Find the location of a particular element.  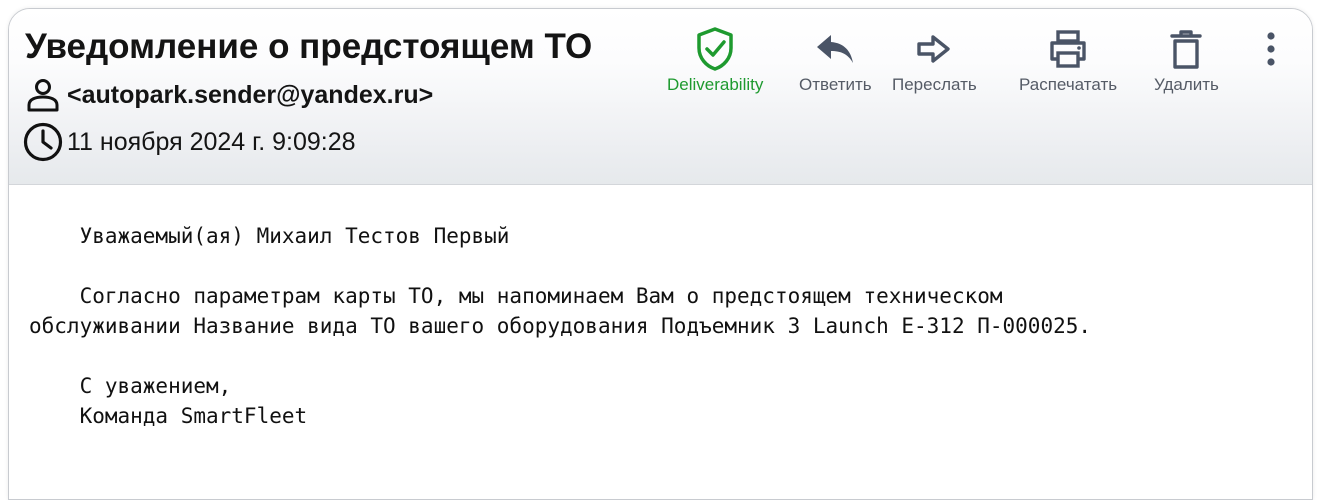

print-label: Распечатать is located at coordinates (1068, 84).